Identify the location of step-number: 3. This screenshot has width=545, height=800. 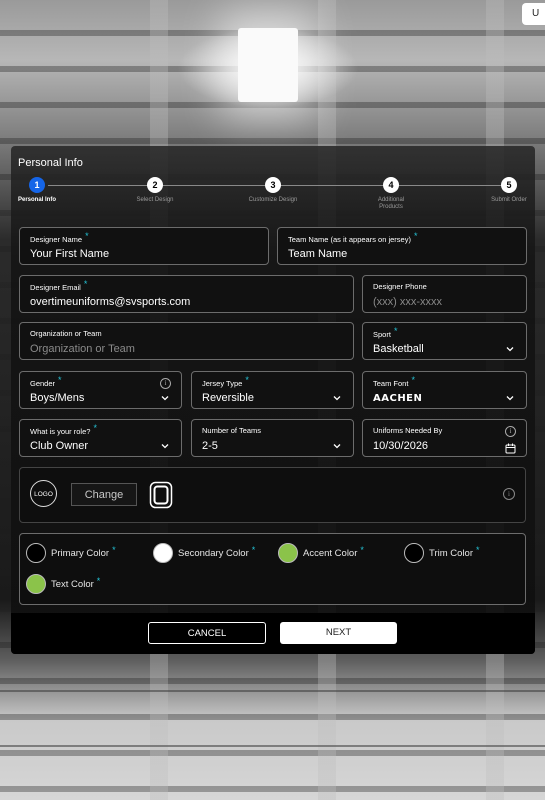
(273, 185).